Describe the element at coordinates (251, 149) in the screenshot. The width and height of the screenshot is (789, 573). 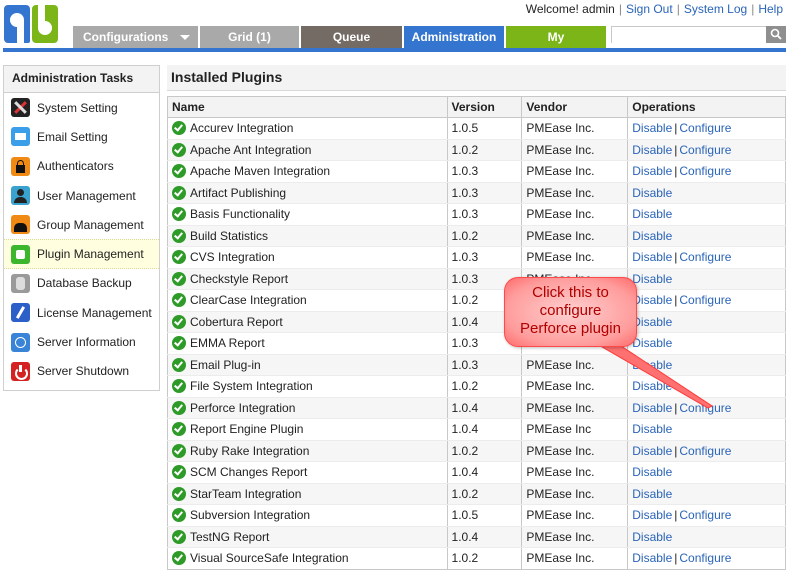
I see `plugin-name: Apache Ant Integration` at that location.